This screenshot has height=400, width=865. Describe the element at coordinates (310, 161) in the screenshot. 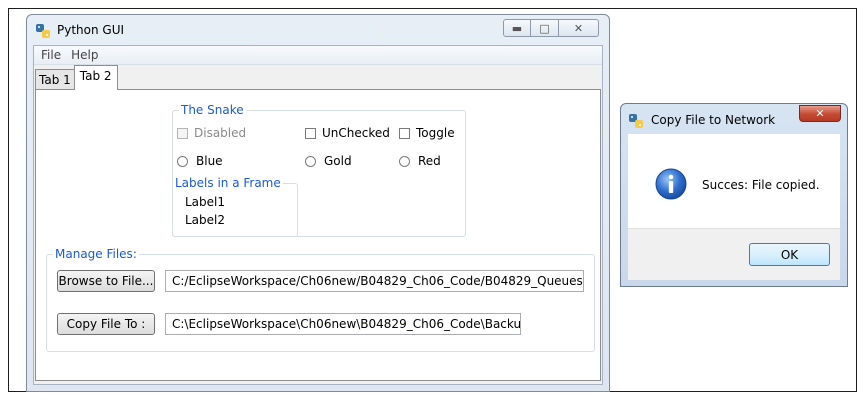

I see `radio-gold-circle` at that location.